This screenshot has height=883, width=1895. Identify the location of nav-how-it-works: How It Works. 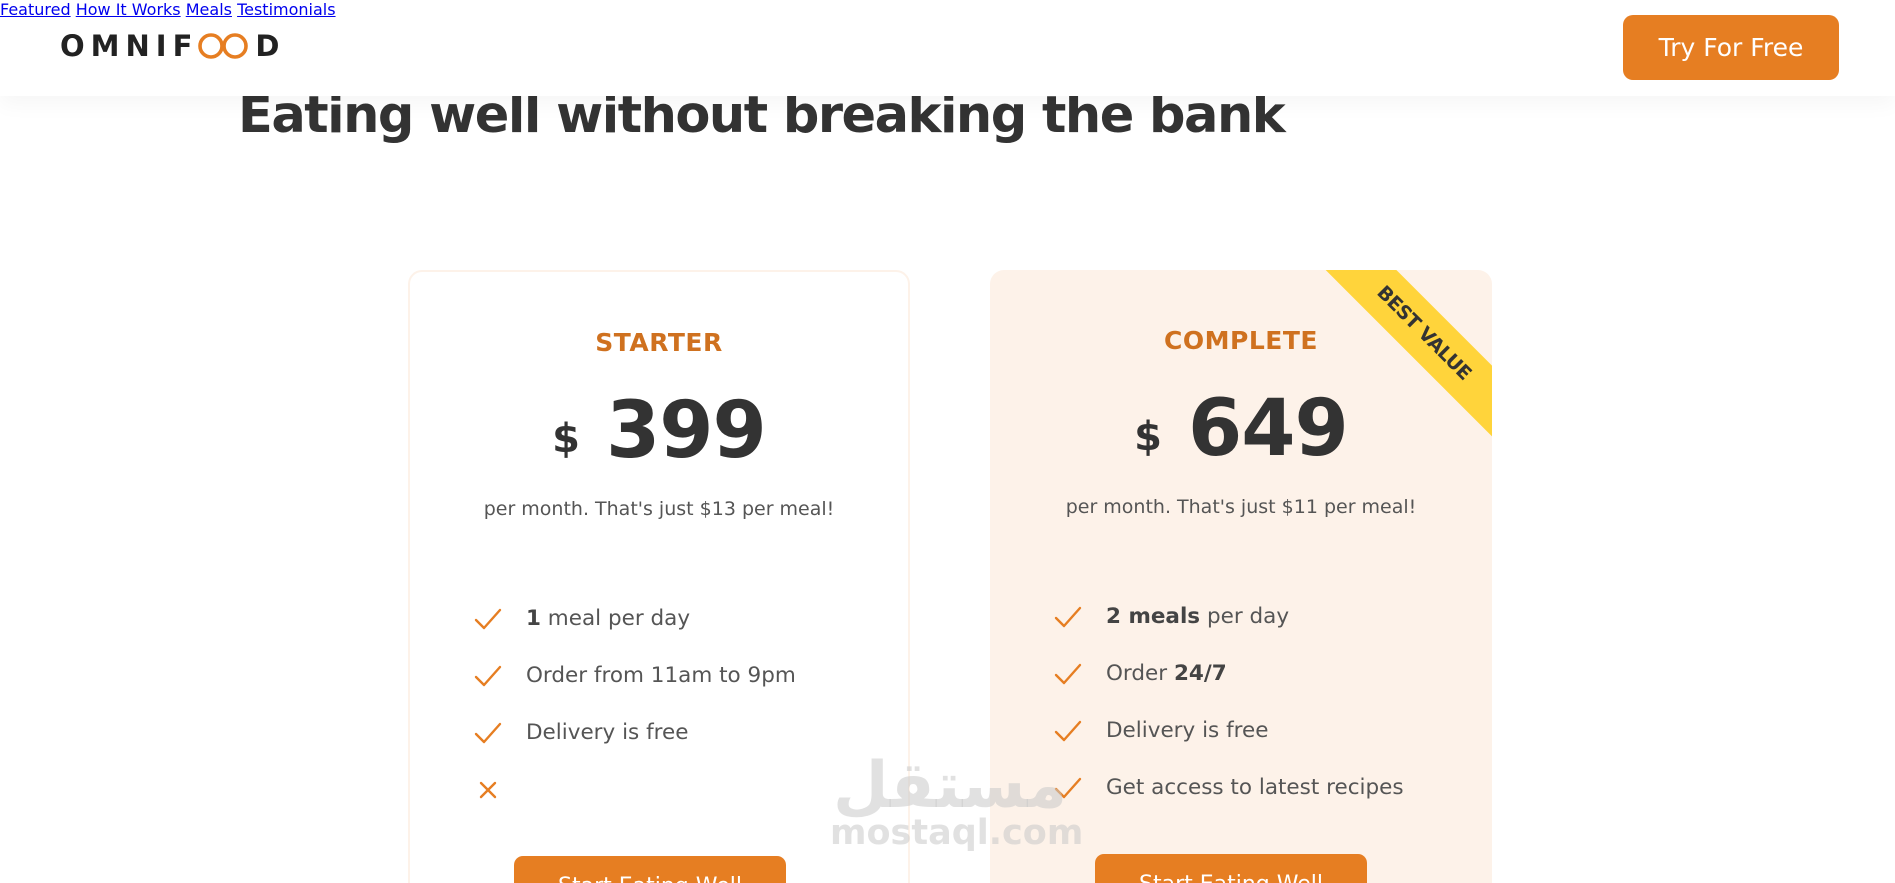
(128, 9).